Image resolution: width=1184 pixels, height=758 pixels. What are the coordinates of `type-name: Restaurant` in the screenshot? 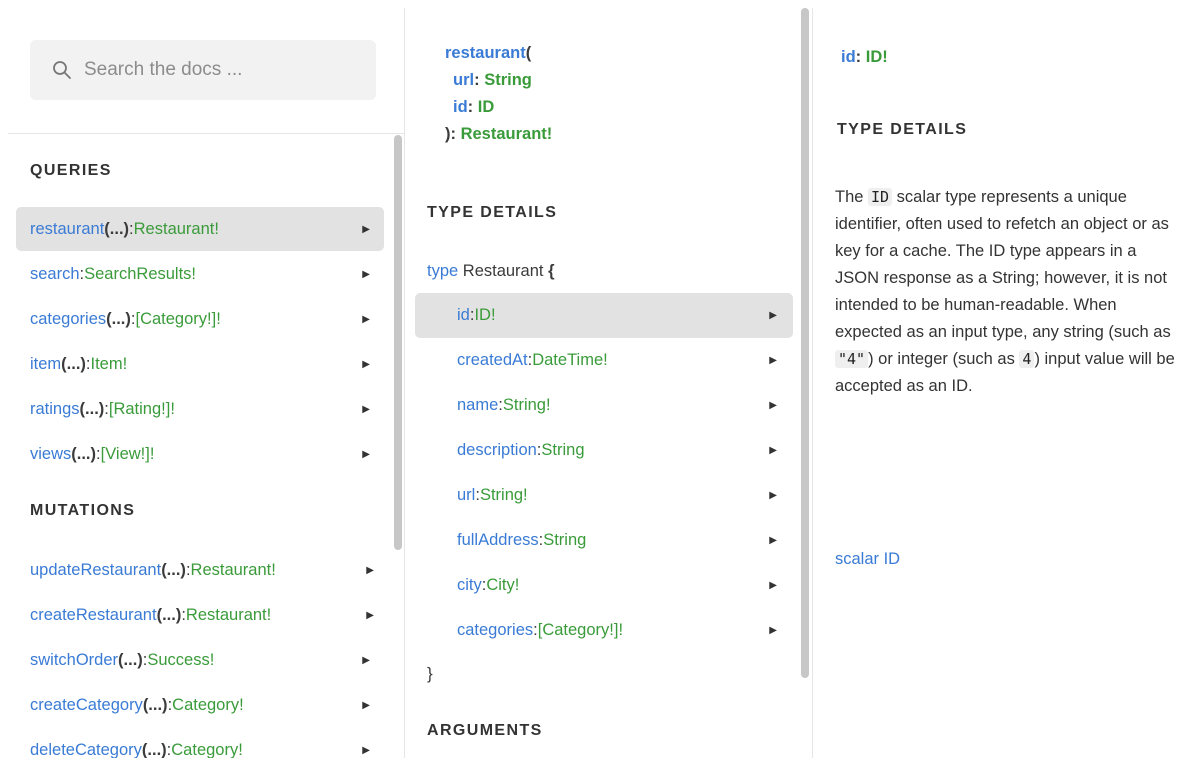 It's located at (503, 271).